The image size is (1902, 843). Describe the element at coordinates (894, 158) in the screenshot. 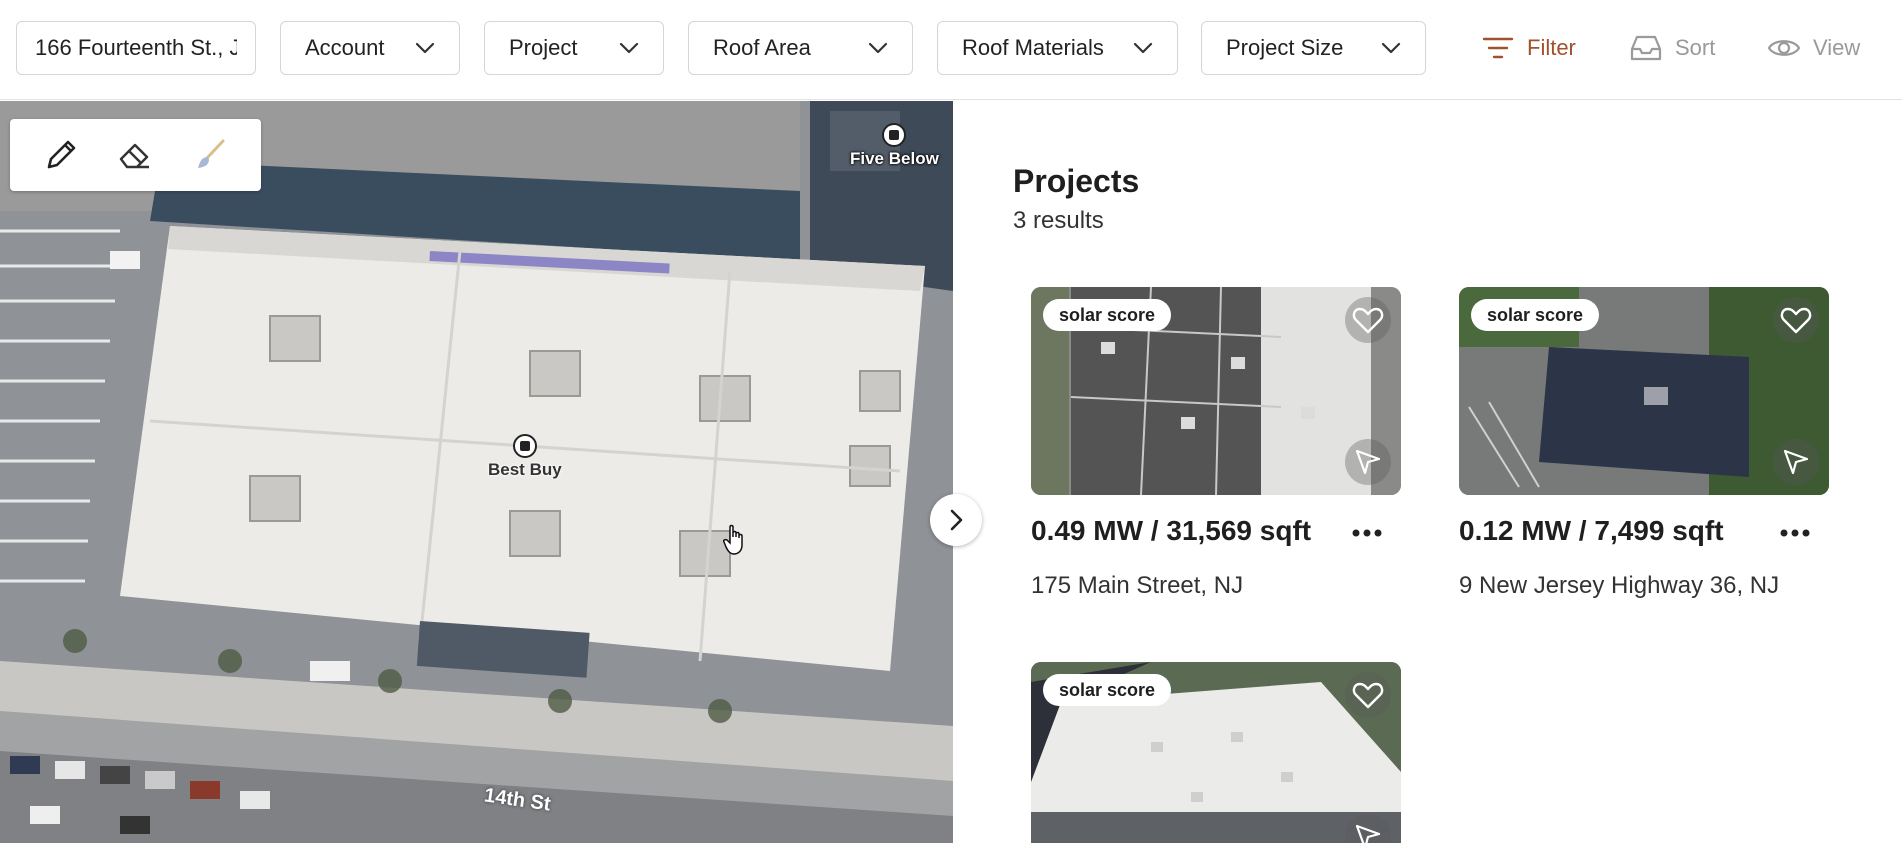

I see `poi-five-below-label: Five Below` at that location.